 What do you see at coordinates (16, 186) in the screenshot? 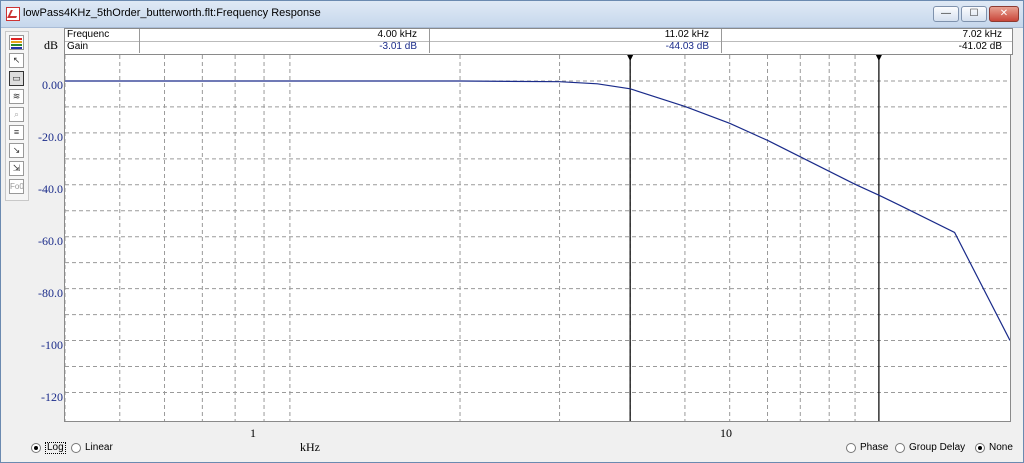
I see `f0-icon: Fo0` at bounding box center [16, 186].